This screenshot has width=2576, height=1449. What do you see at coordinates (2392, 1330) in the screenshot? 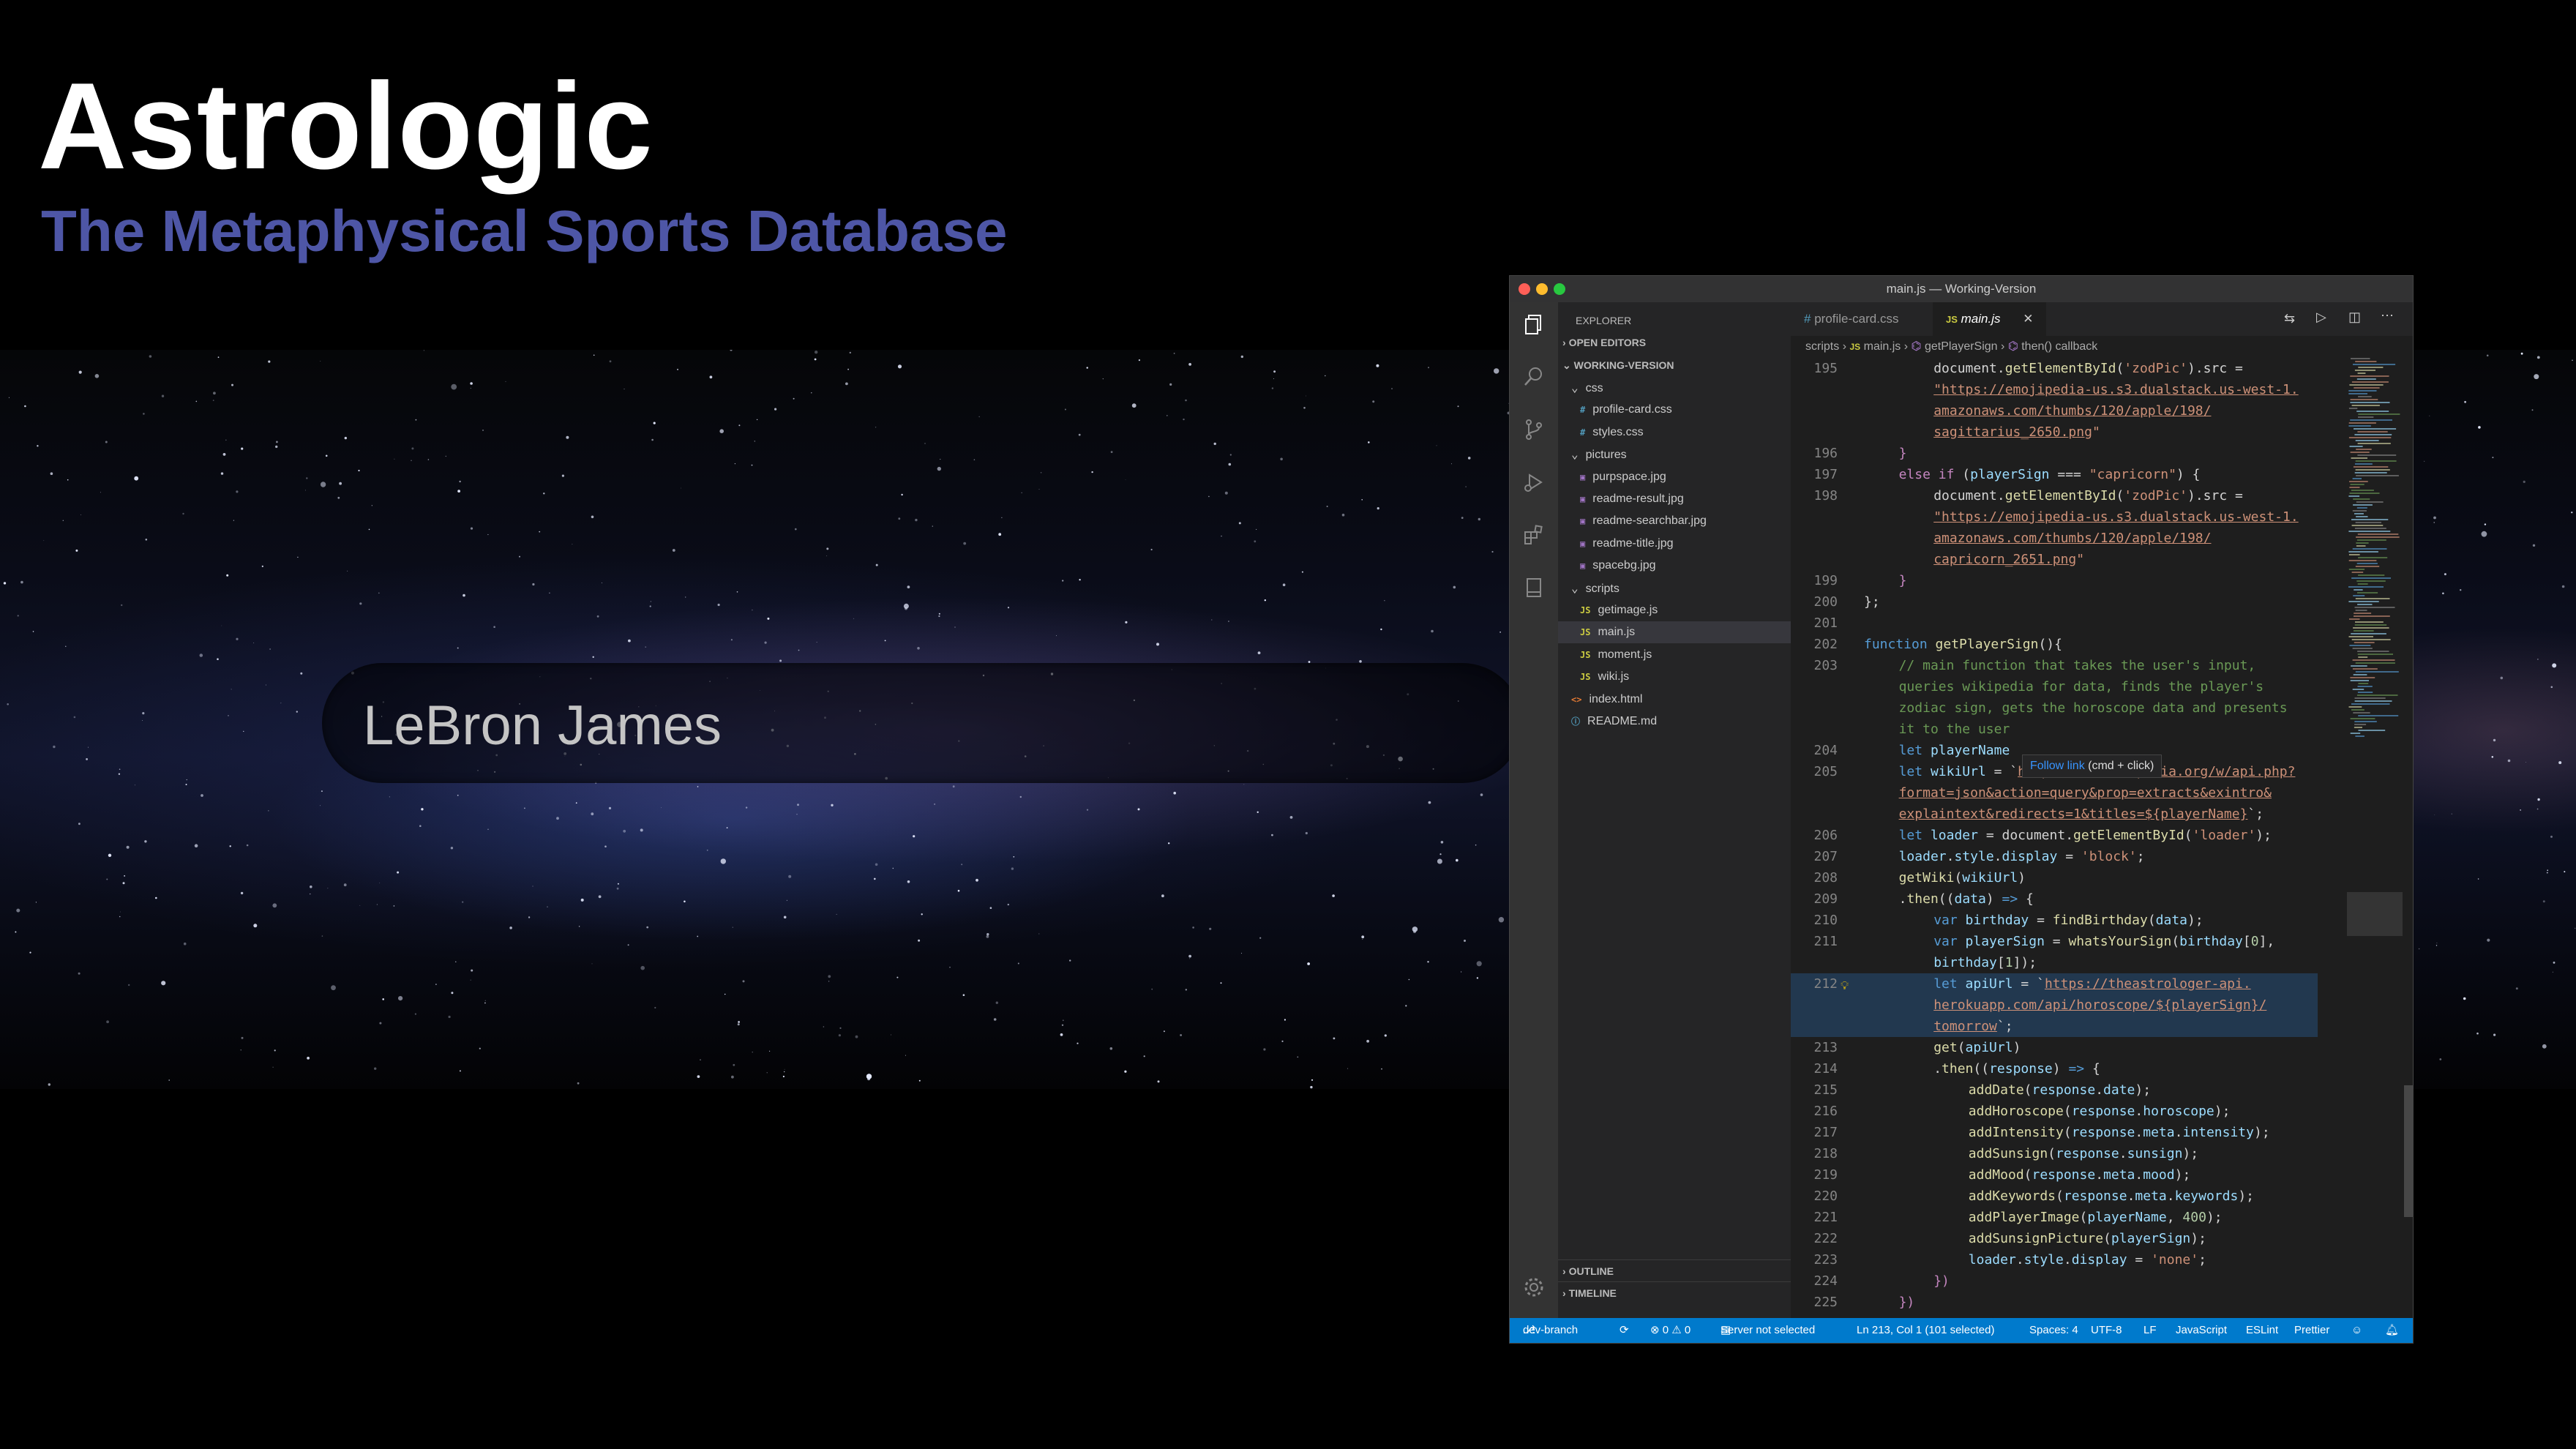
I see `notifications-bell-icon: 🔔︎` at bounding box center [2392, 1330].